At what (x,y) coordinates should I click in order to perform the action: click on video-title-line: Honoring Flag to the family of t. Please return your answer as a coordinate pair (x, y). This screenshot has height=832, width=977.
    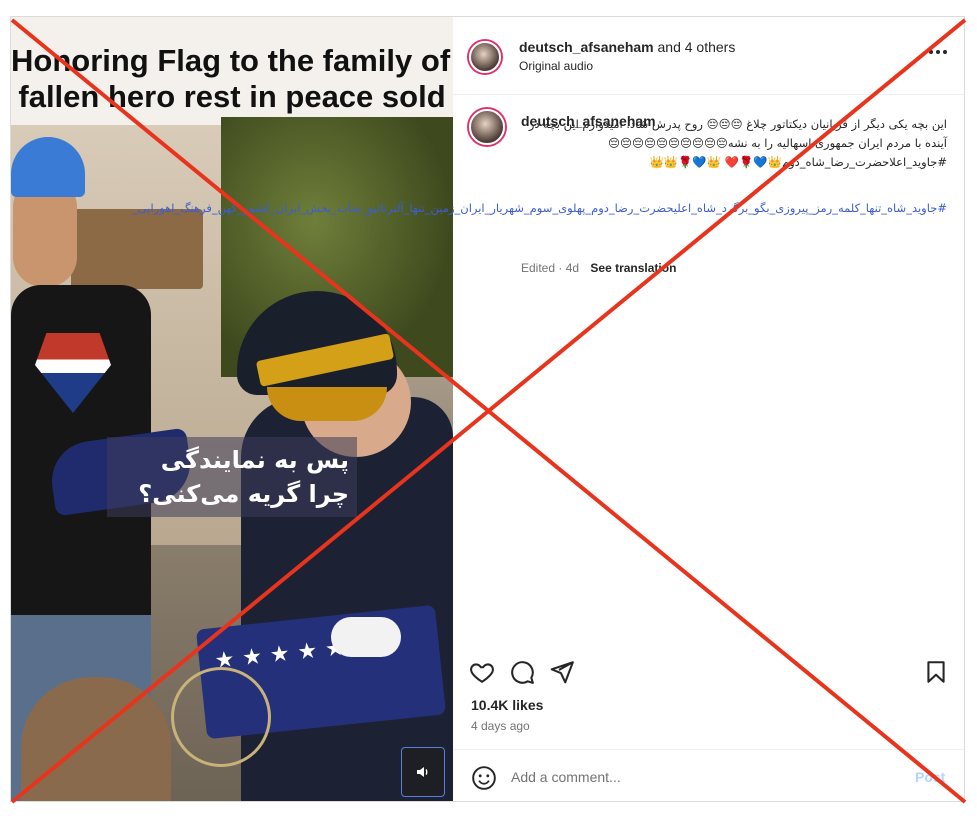
    Looking at the image, I should click on (232, 60).